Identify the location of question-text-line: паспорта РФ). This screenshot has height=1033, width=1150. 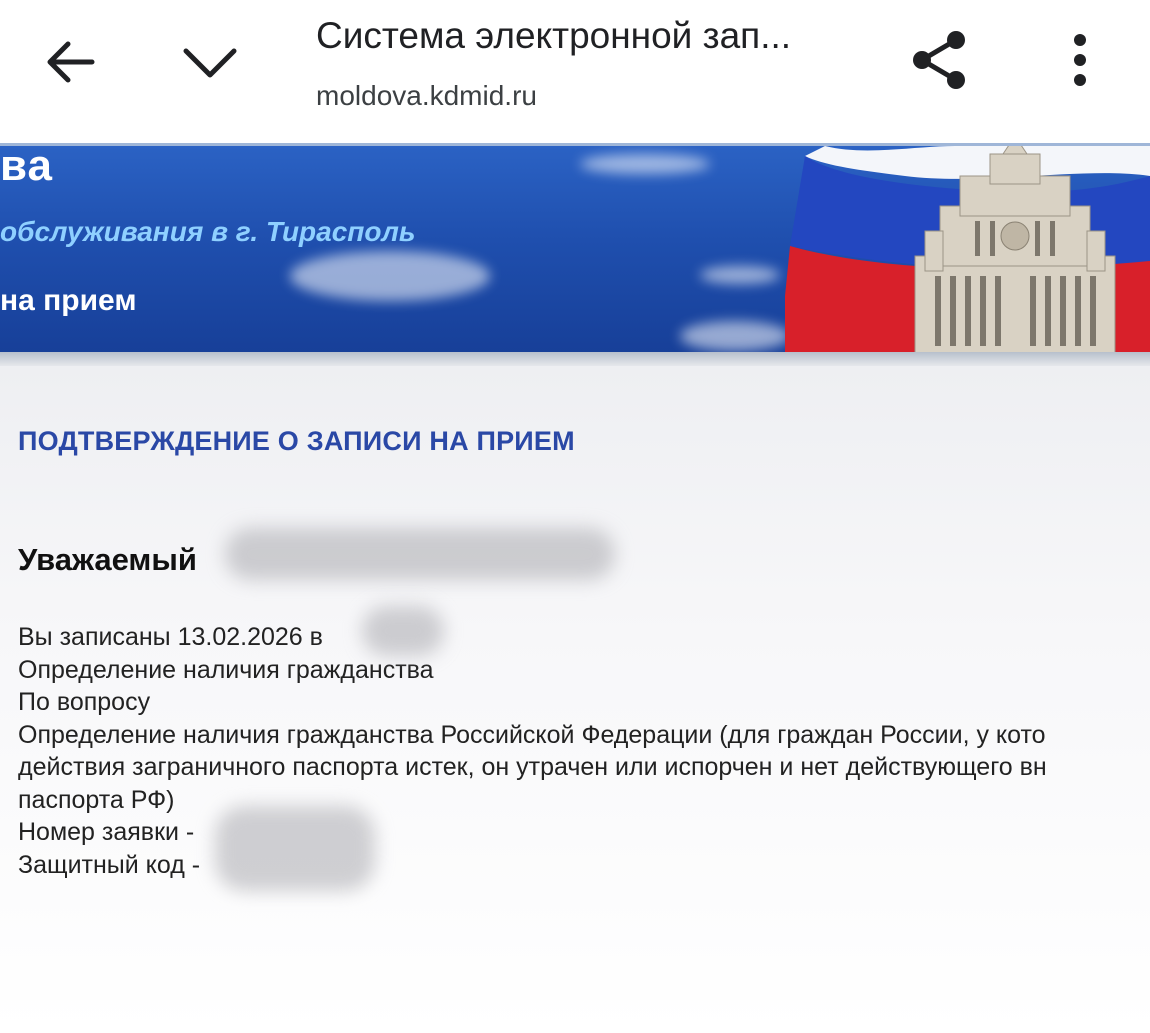
(96, 799).